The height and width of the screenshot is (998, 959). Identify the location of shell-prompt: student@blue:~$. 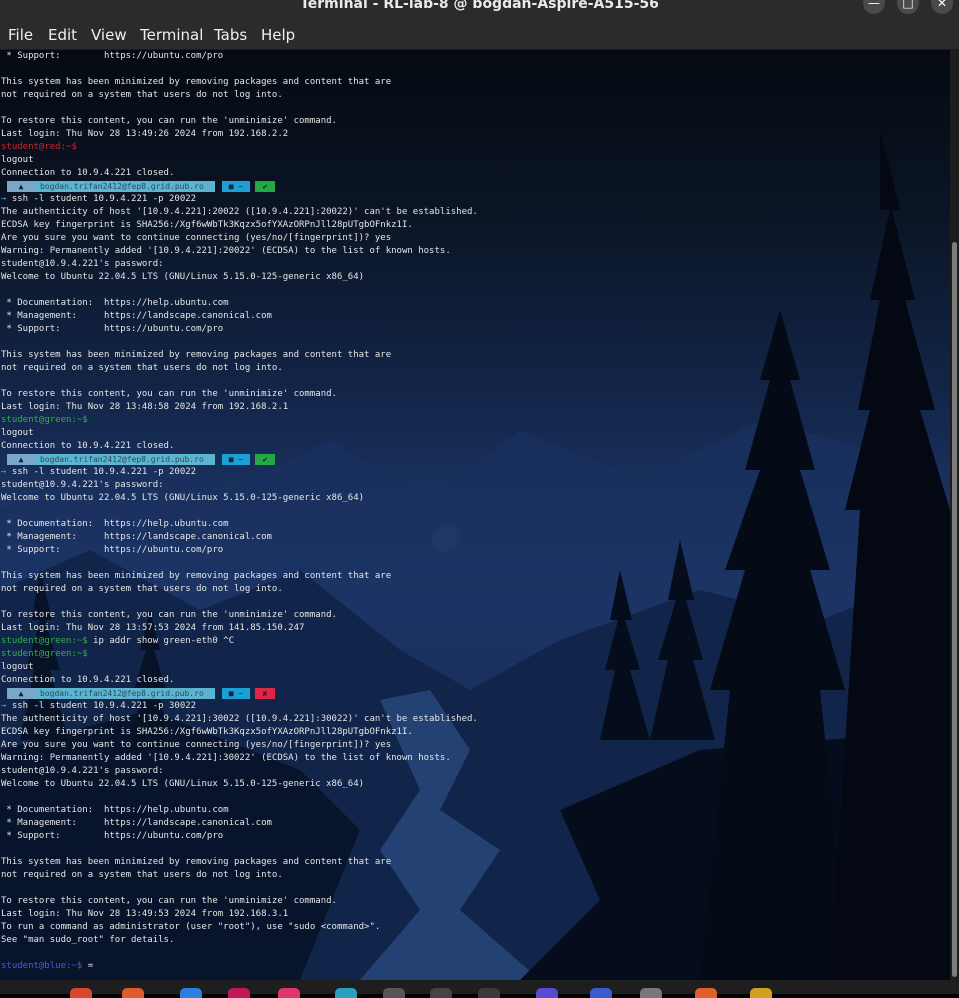
(42, 966).